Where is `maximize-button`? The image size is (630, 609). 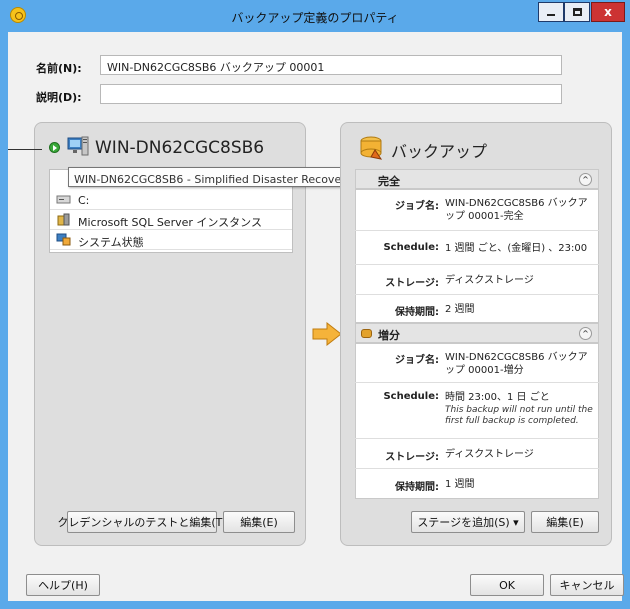
maximize-button is located at coordinates (577, 12).